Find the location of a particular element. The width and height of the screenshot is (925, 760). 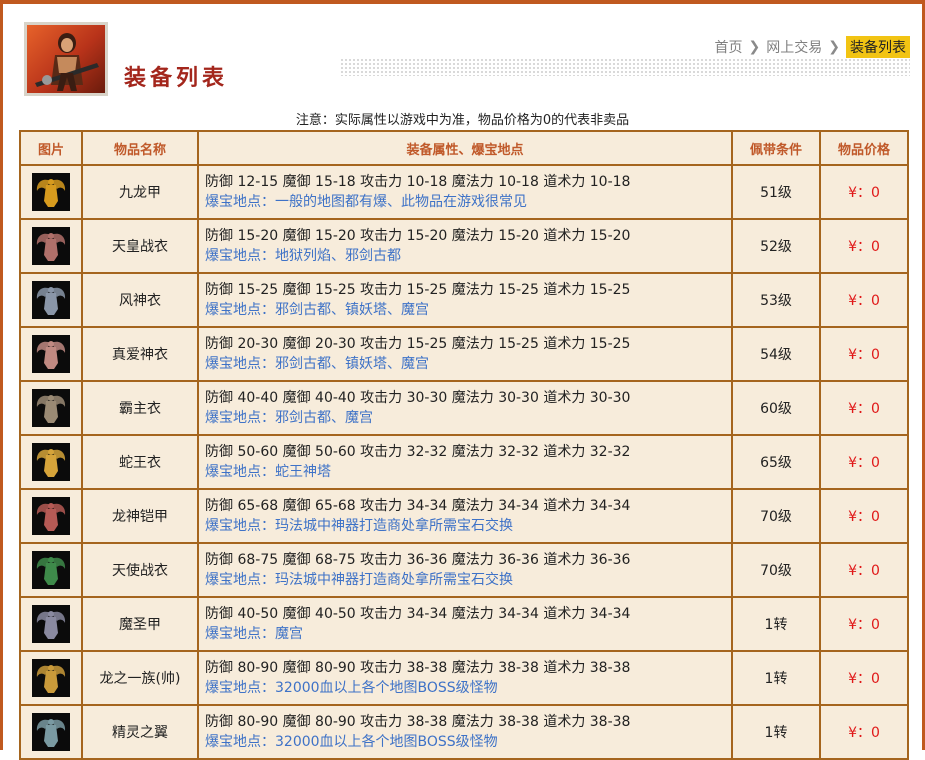

top-border is located at coordinates (462, 2).